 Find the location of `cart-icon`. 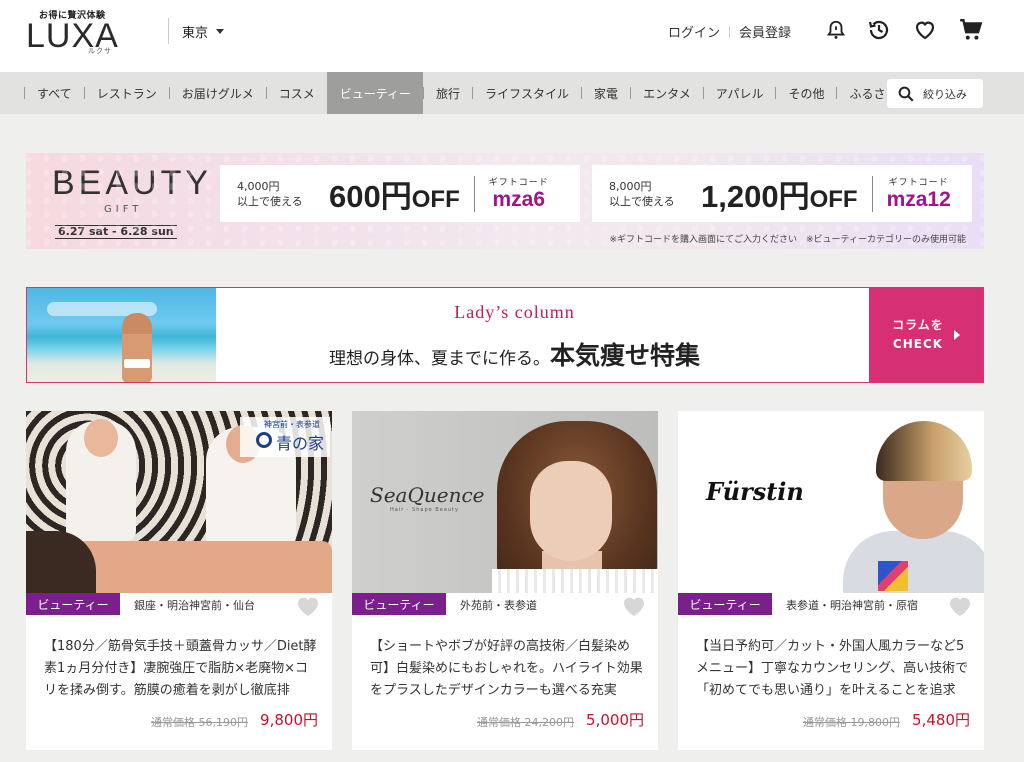

cart-icon is located at coordinates (971, 30).